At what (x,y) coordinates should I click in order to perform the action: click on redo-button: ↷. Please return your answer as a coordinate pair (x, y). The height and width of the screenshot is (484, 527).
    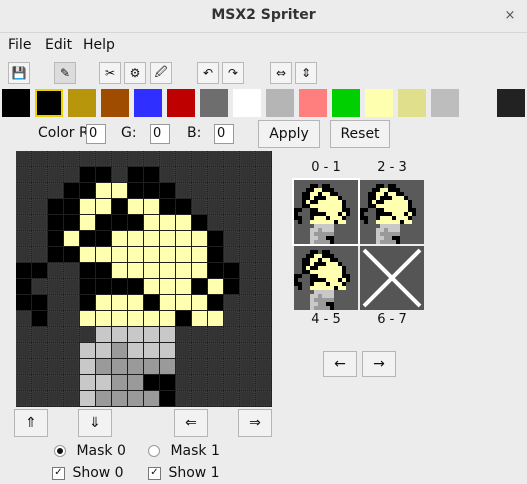
    Looking at the image, I should click on (233, 73).